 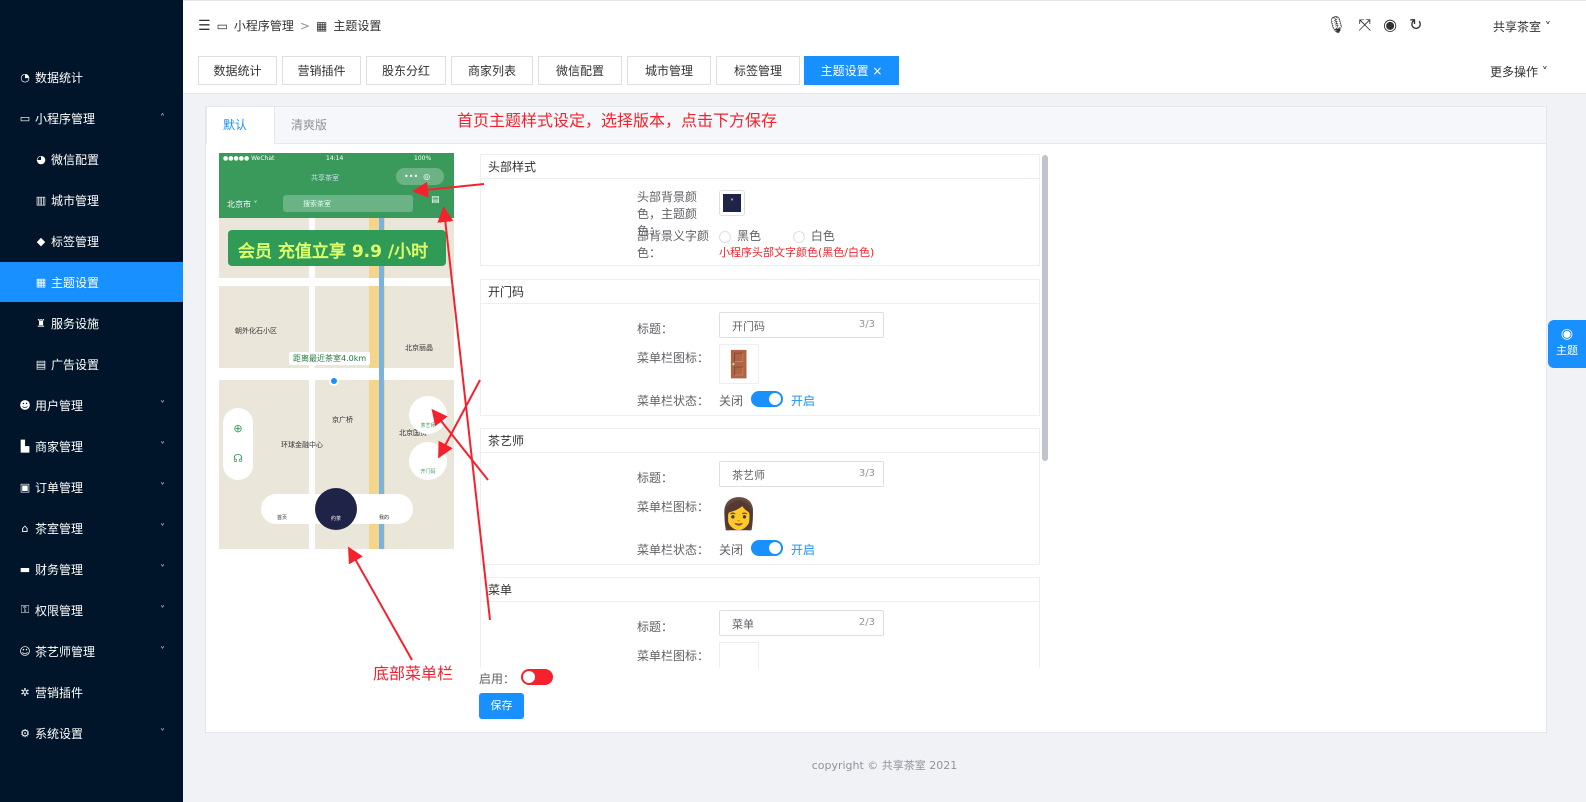 I want to click on breadcrumb: ☰ ▭ 小程序管理 > ▦ 主题设置, so click(x=289, y=25).